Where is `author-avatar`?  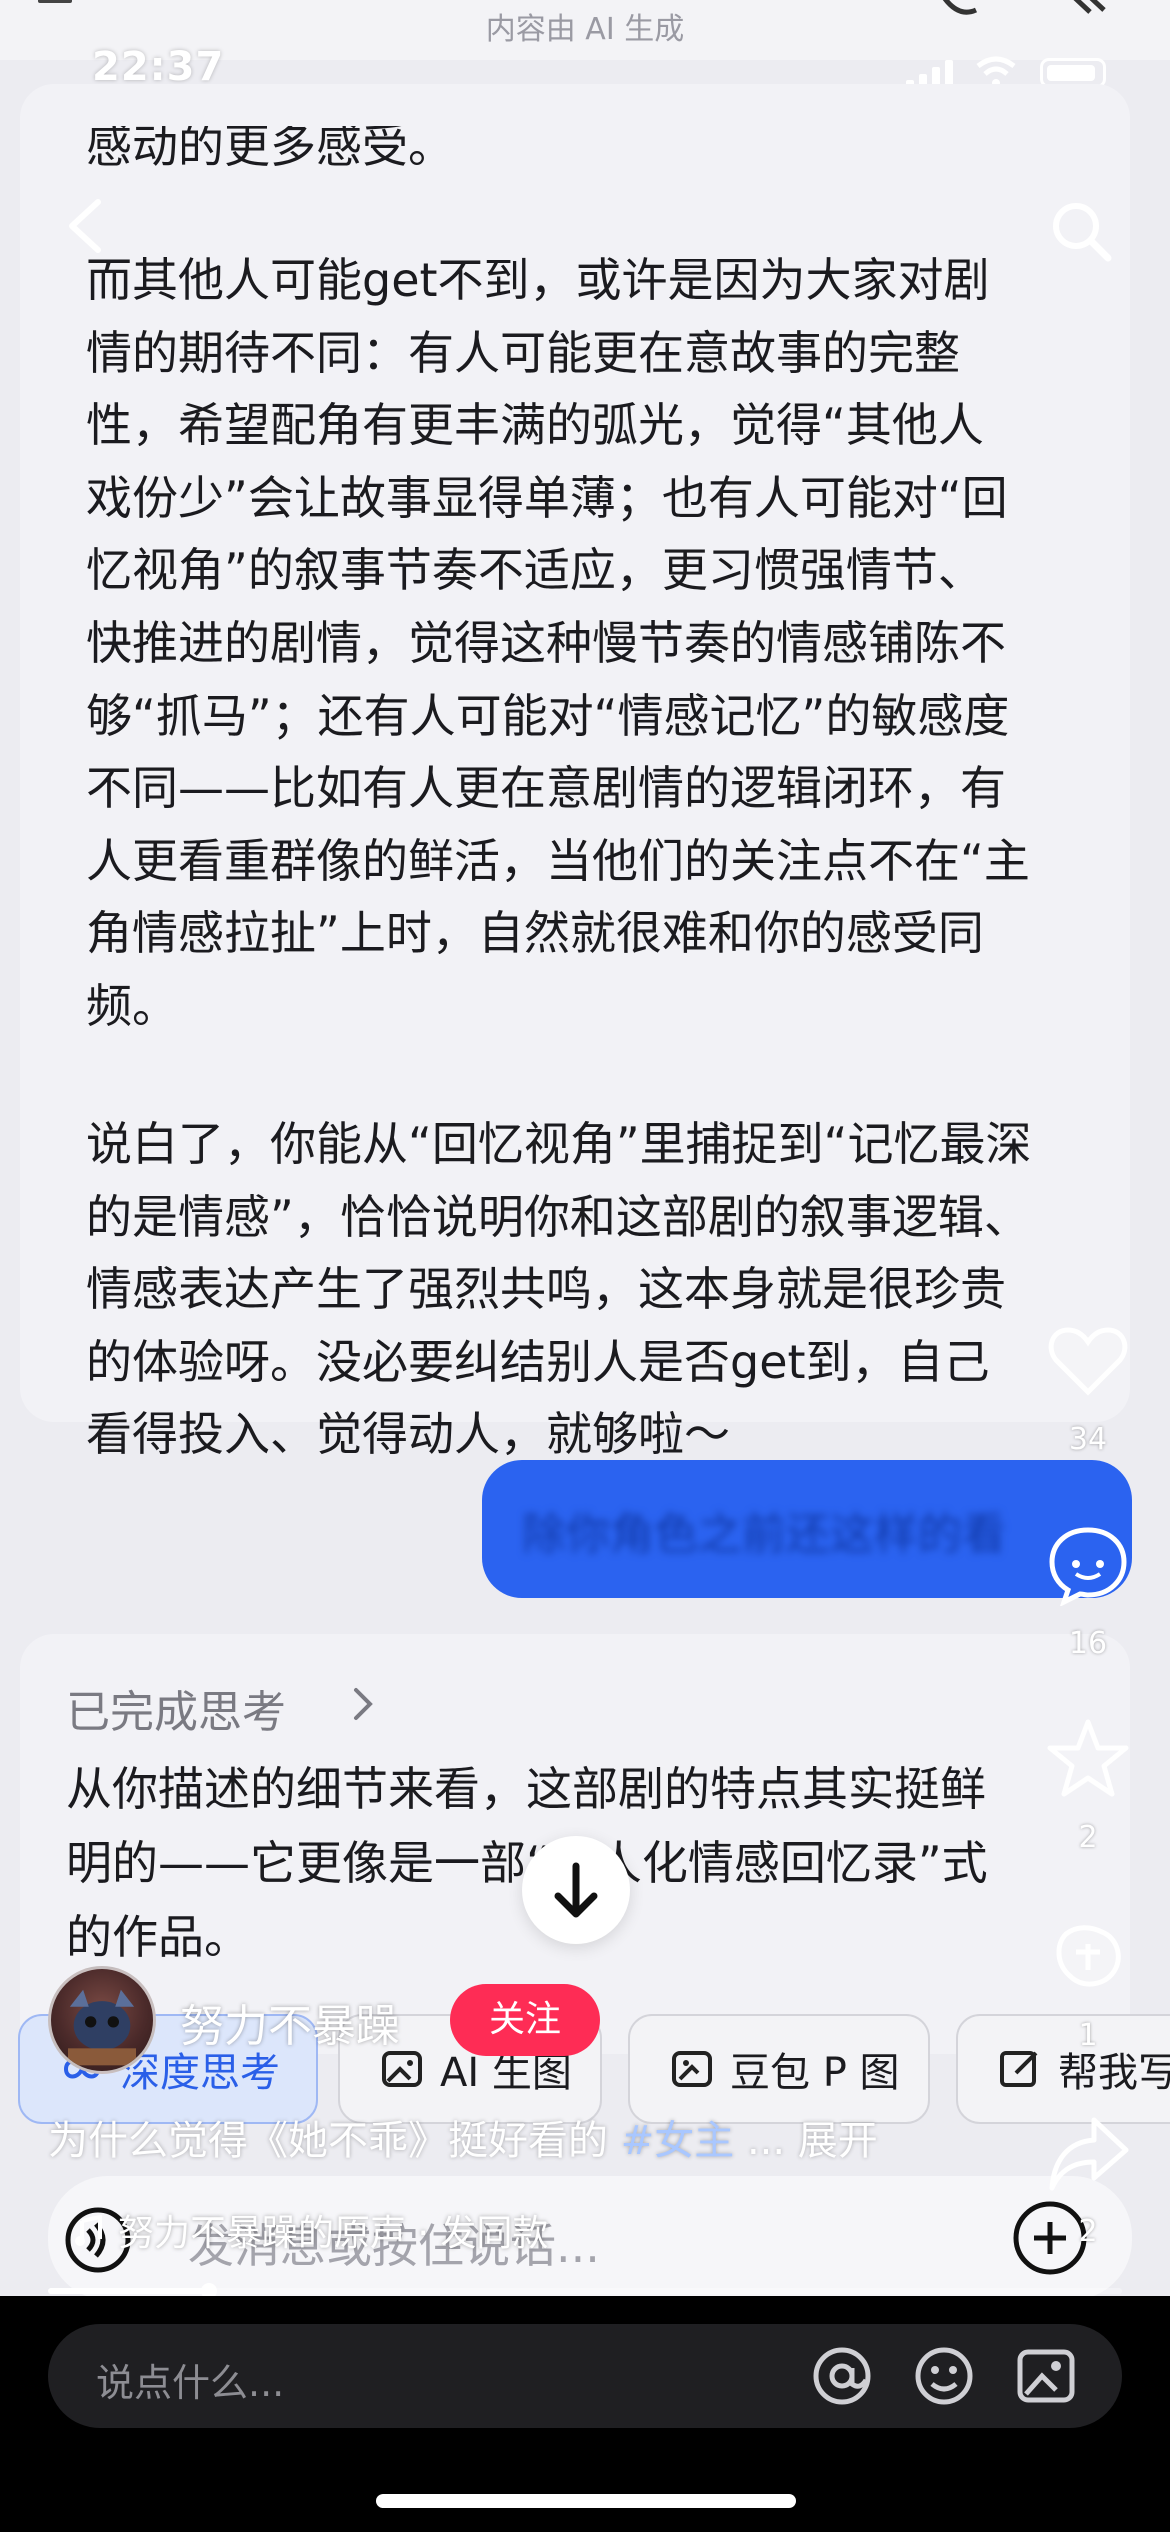 author-avatar is located at coordinates (102, 2020).